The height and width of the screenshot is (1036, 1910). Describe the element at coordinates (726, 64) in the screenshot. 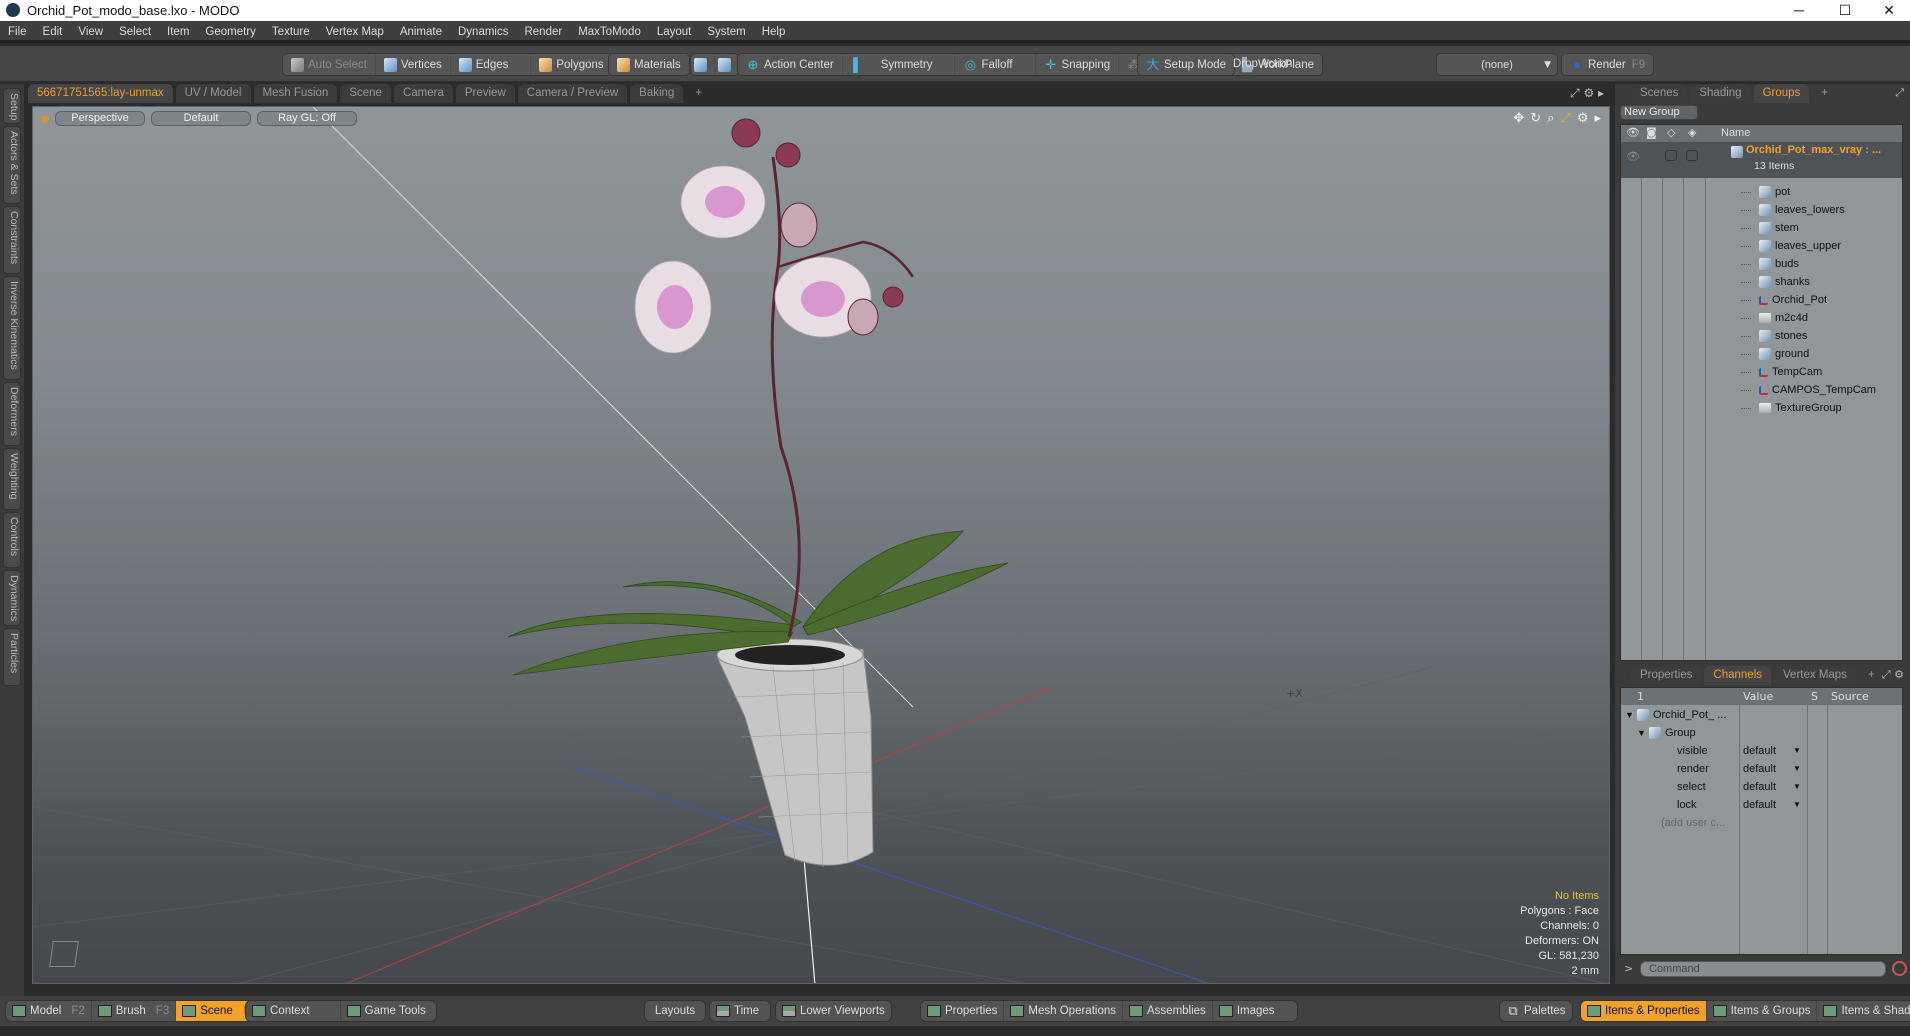

I see `pivot-mode-button` at that location.